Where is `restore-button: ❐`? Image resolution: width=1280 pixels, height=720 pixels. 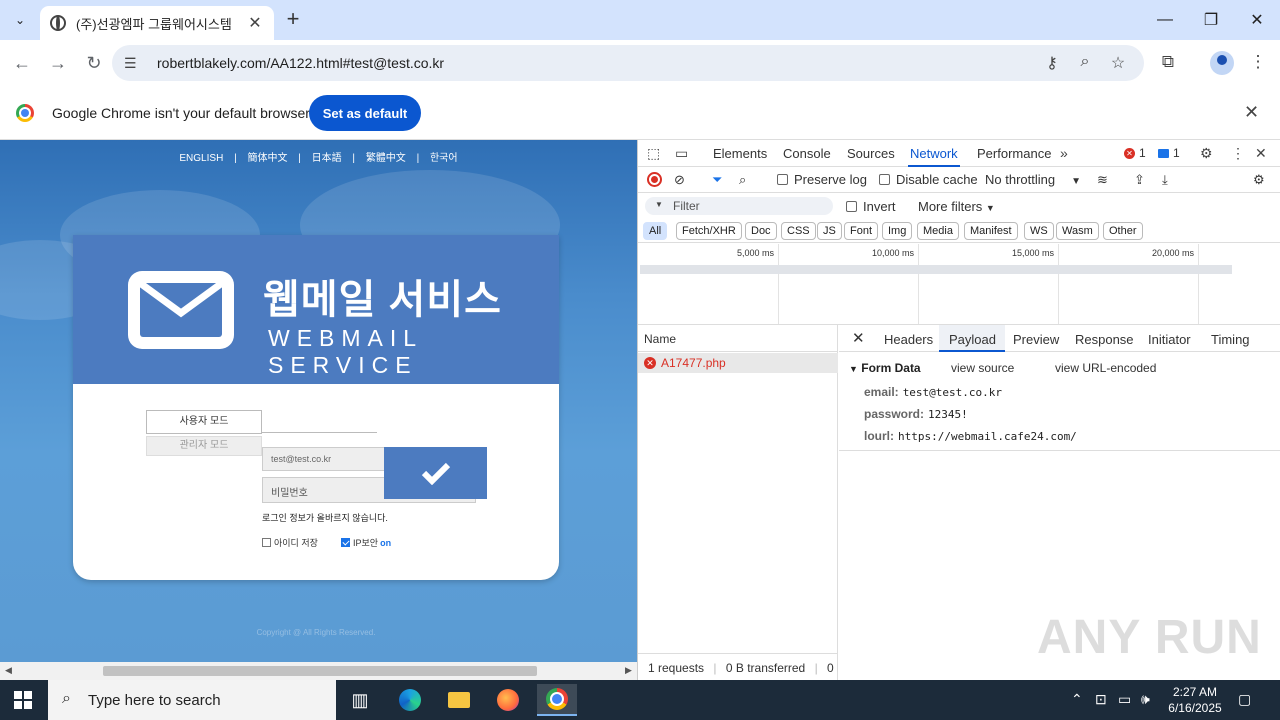 restore-button: ❐ is located at coordinates (1211, 20).